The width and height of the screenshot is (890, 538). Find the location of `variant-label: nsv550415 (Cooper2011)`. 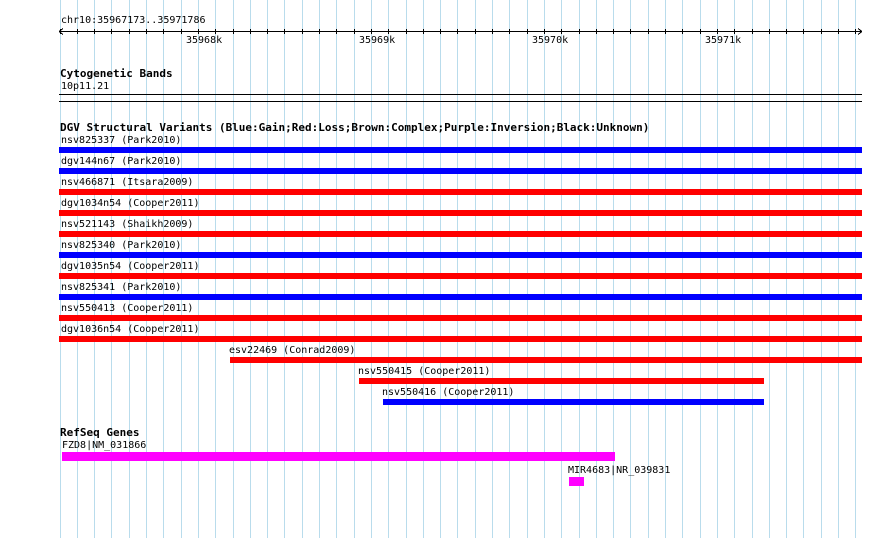

variant-label: nsv550415 (Cooper2011) is located at coordinates (424, 371).